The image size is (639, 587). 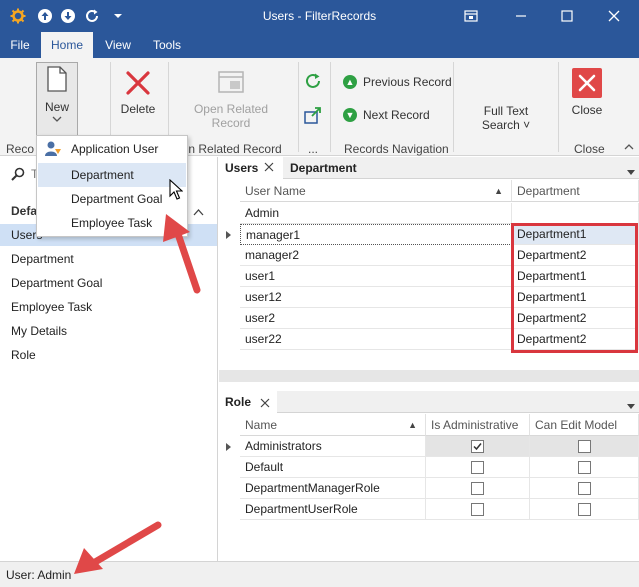 What do you see at coordinates (376, 318) in the screenshot?
I see `user-name-cell: user2` at bounding box center [376, 318].